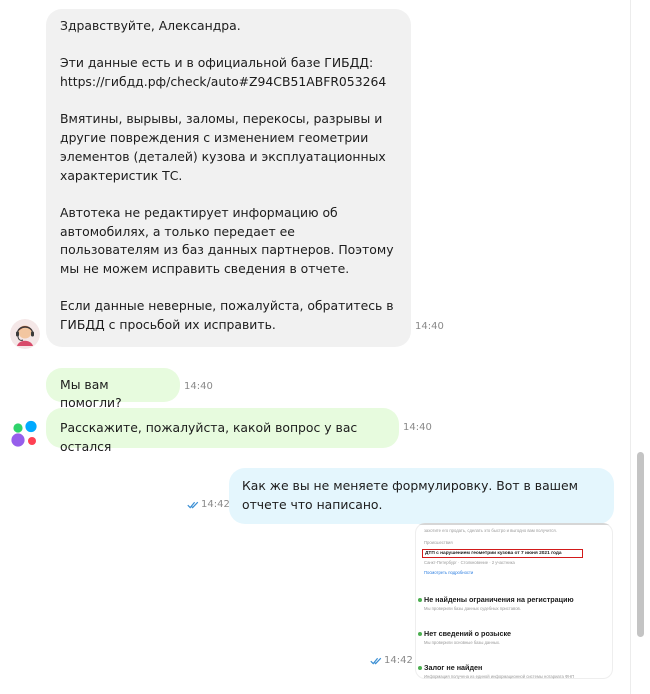  What do you see at coordinates (25, 334) in the screenshot?
I see `support-agent-avatar-icon` at bounding box center [25, 334].